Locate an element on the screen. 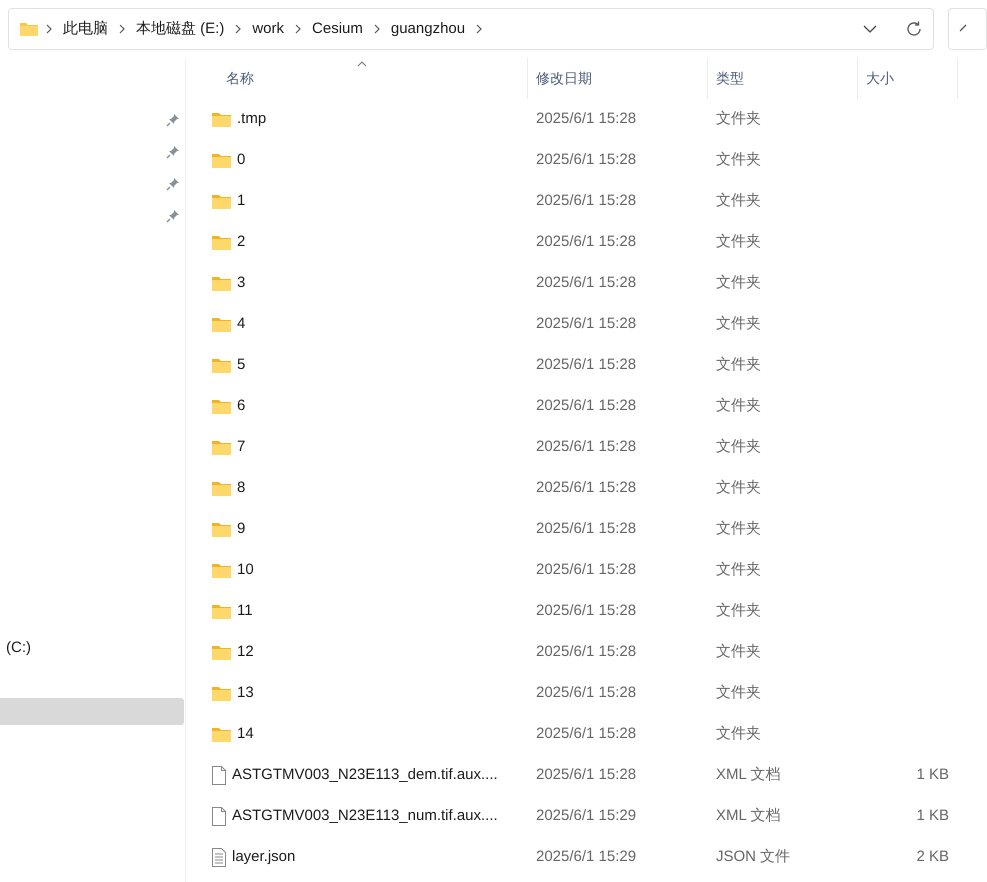 This screenshot has width=987, height=882. file-row: 0 2025/6/1 15:28 文件夹 is located at coordinates (586, 160).